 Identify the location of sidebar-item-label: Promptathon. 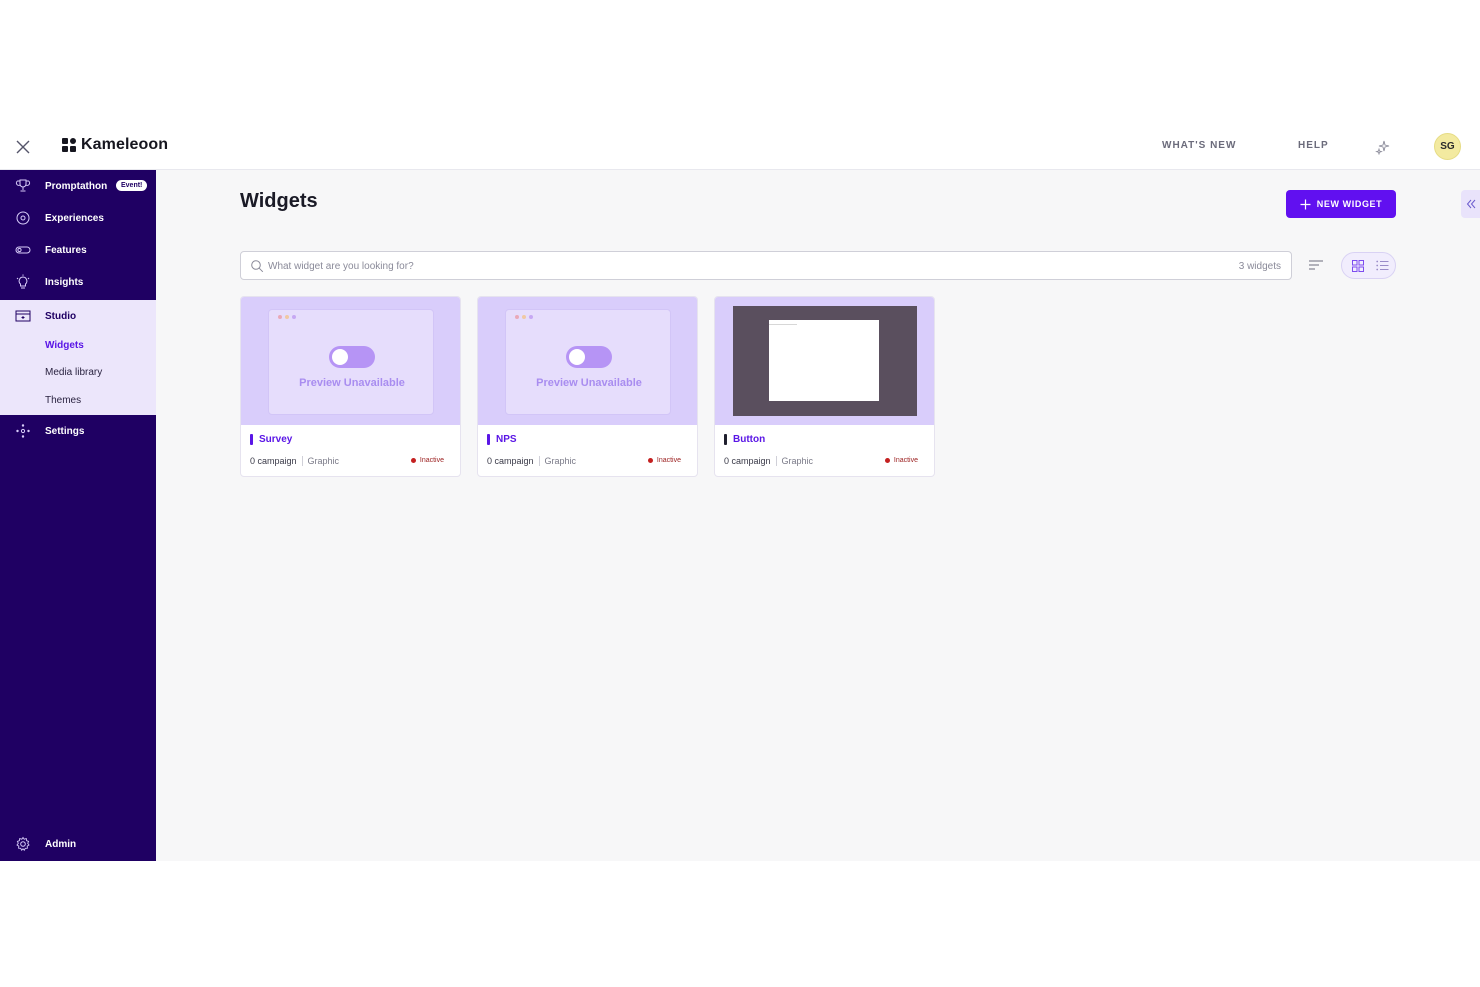
(76, 186).